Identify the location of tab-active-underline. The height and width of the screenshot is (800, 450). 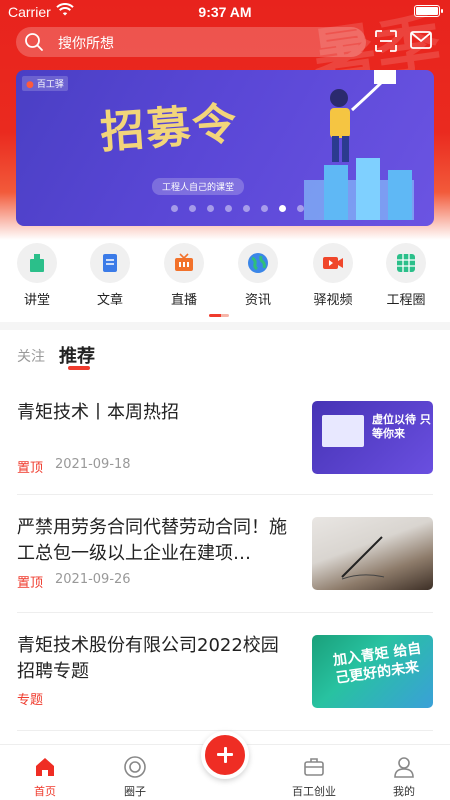
(79, 368).